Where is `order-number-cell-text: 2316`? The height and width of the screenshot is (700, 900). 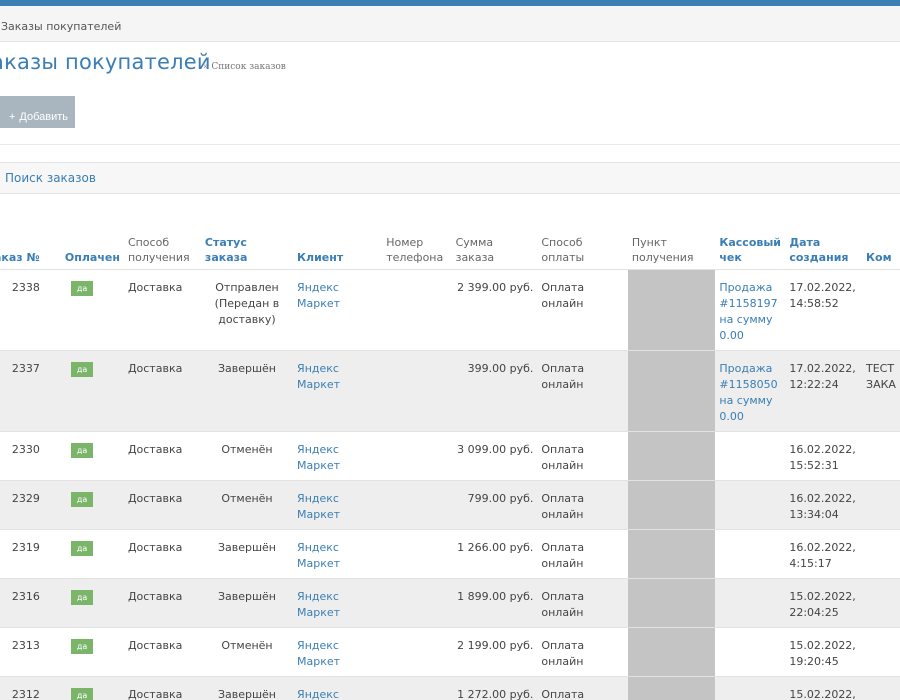
order-number-cell-text: 2316 is located at coordinates (26, 596).